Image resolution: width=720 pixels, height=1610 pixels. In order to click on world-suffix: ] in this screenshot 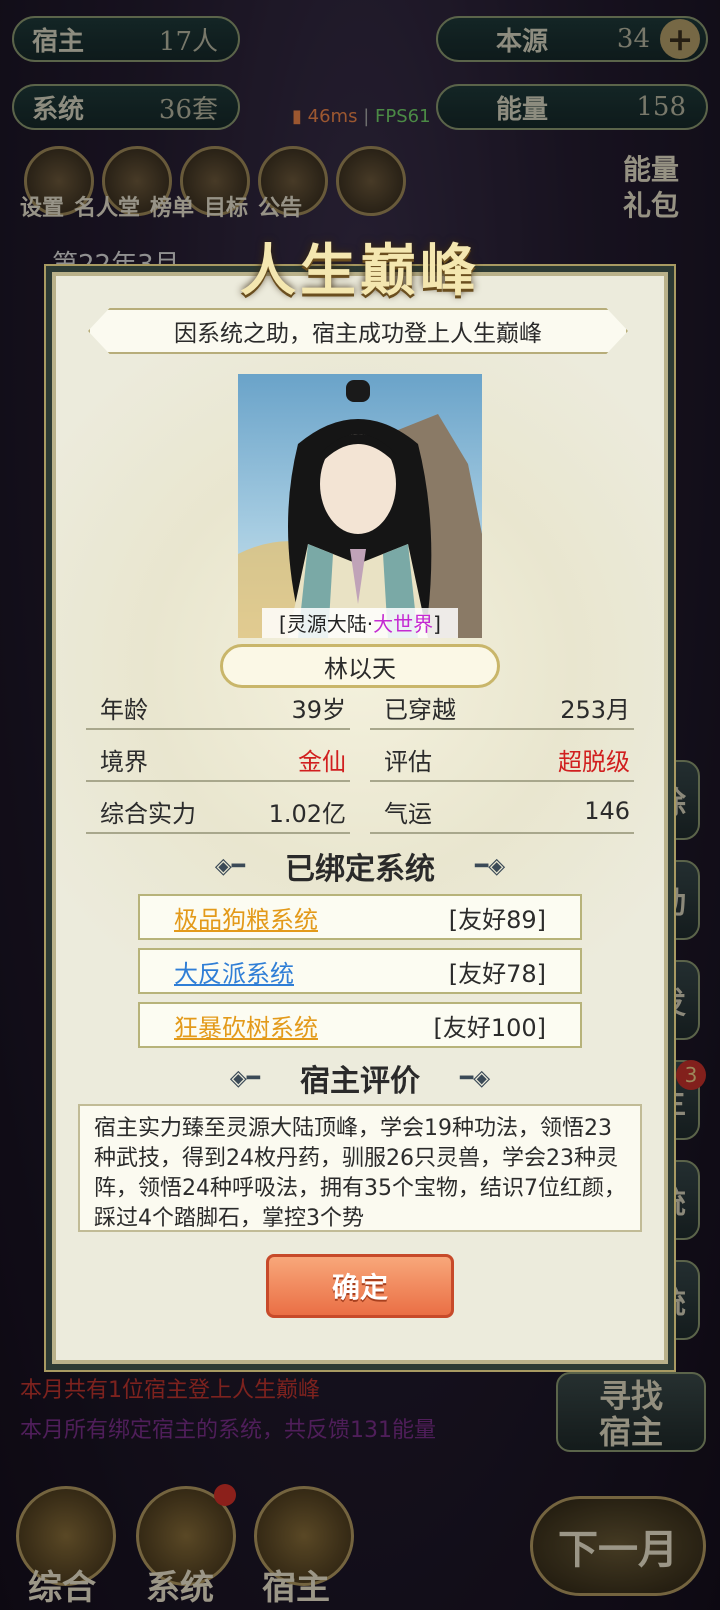, I will do `click(437, 624)`.